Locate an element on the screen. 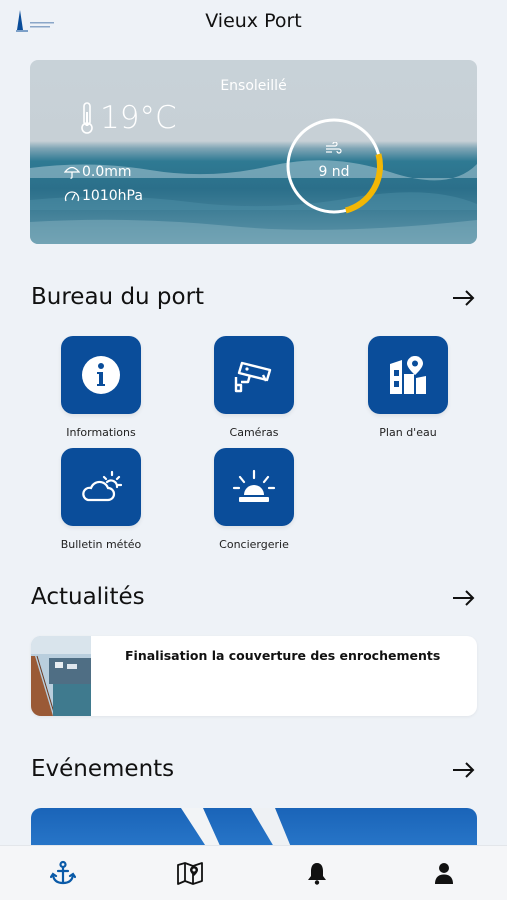 The height and width of the screenshot is (900, 507). temperature-row: 19°C is located at coordinates (128, 118).